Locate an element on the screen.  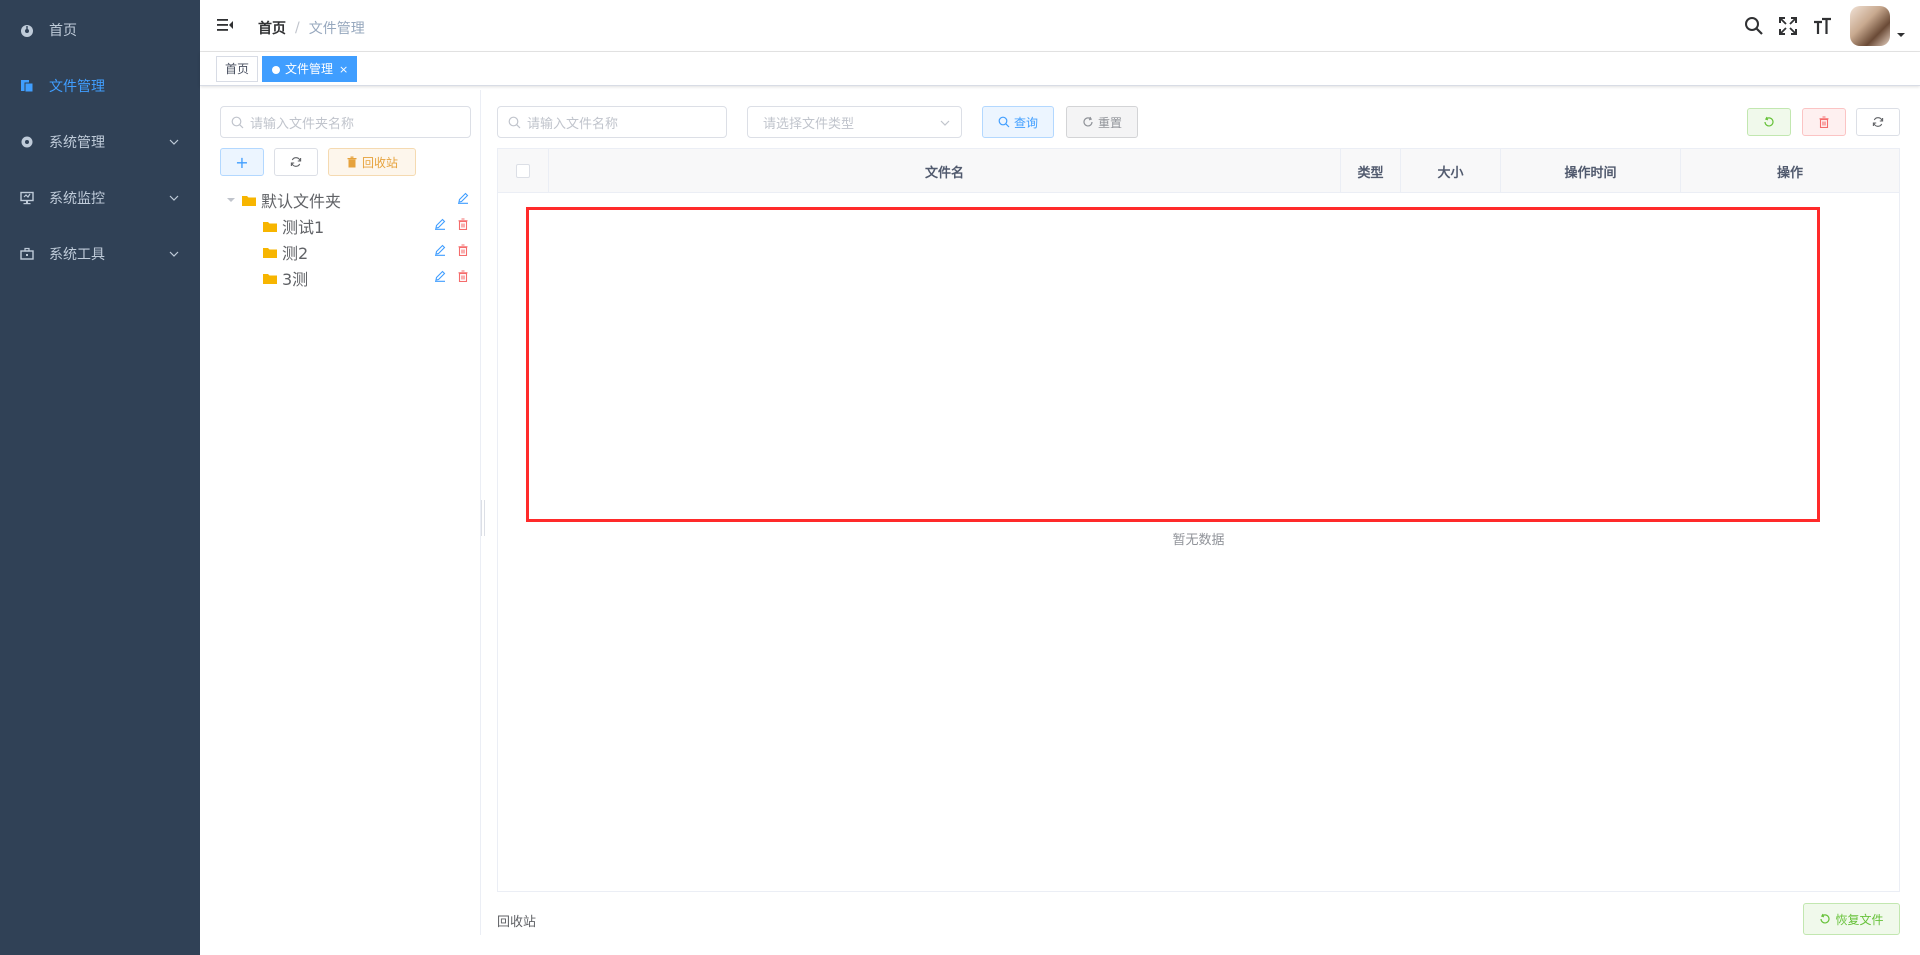
add-label: + is located at coordinates (242, 162).